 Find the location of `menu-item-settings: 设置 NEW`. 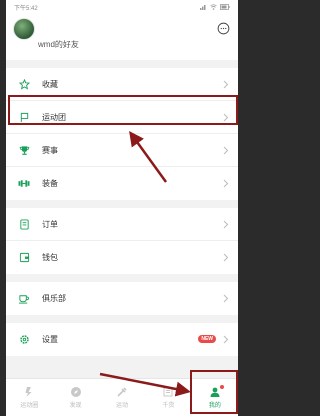

menu-item-settings: 设置 NEW is located at coordinates (122, 339).